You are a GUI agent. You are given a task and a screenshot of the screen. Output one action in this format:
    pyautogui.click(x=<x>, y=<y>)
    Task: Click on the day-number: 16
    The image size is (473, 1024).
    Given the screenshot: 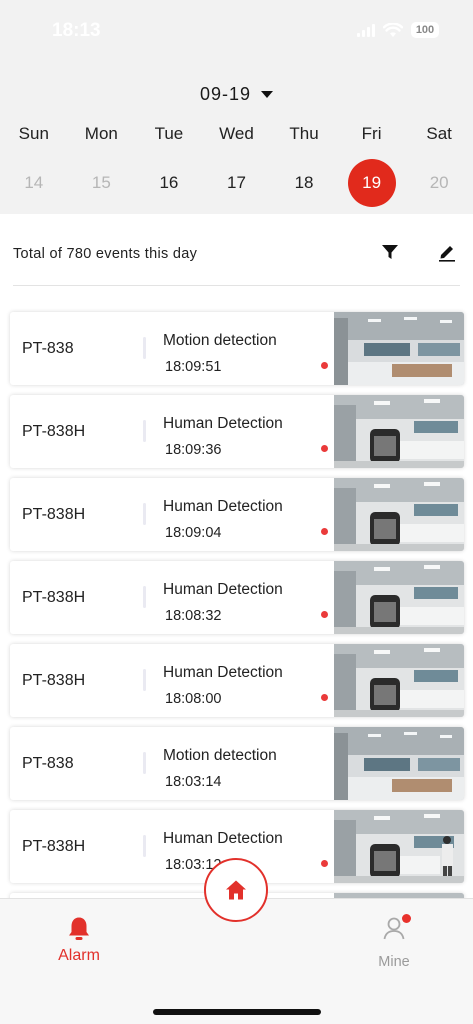 What is the action you would take?
    pyautogui.click(x=169, y=182)
    